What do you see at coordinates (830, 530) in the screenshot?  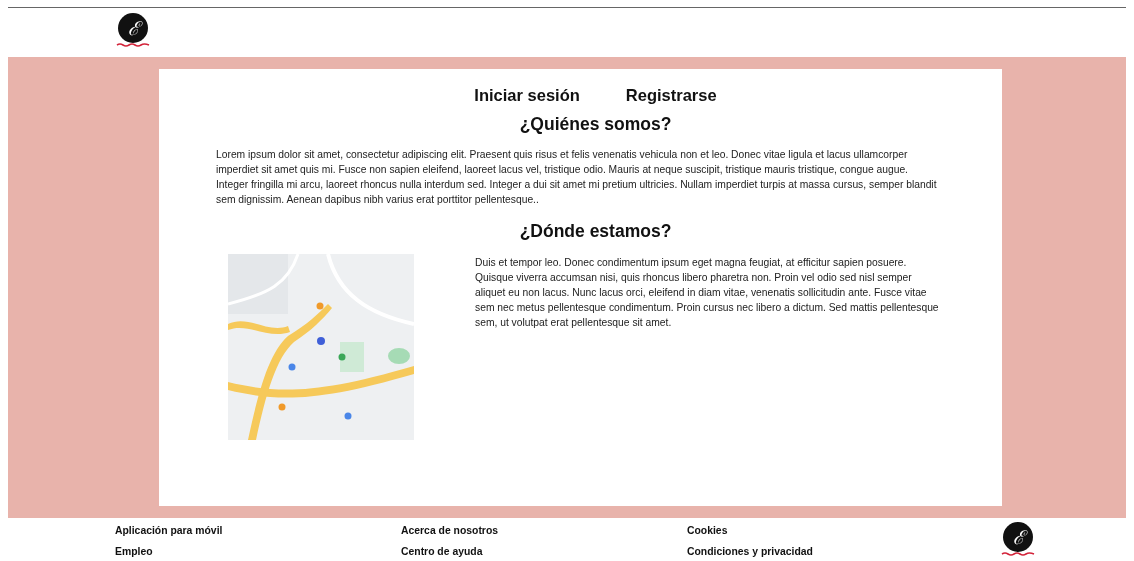 I see `footer-link: Cookies` at bounding box center [830, 530].